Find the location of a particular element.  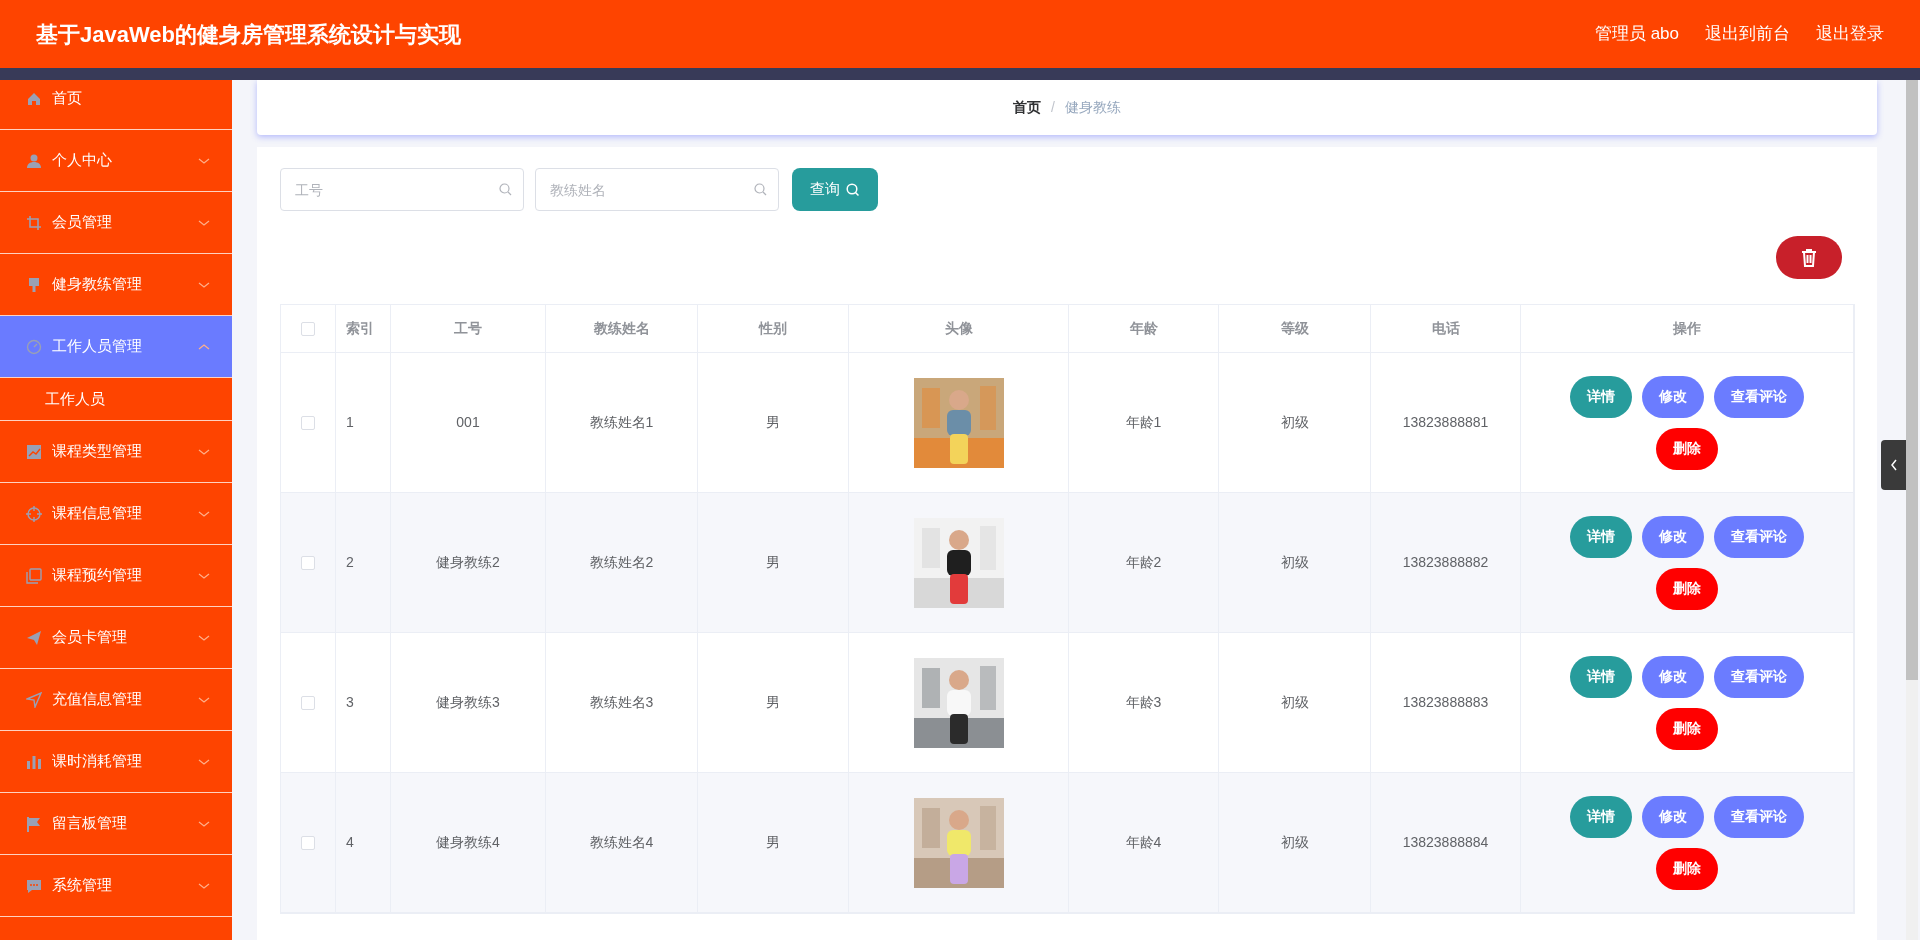

home-icon is located at coordinates (34, 98).